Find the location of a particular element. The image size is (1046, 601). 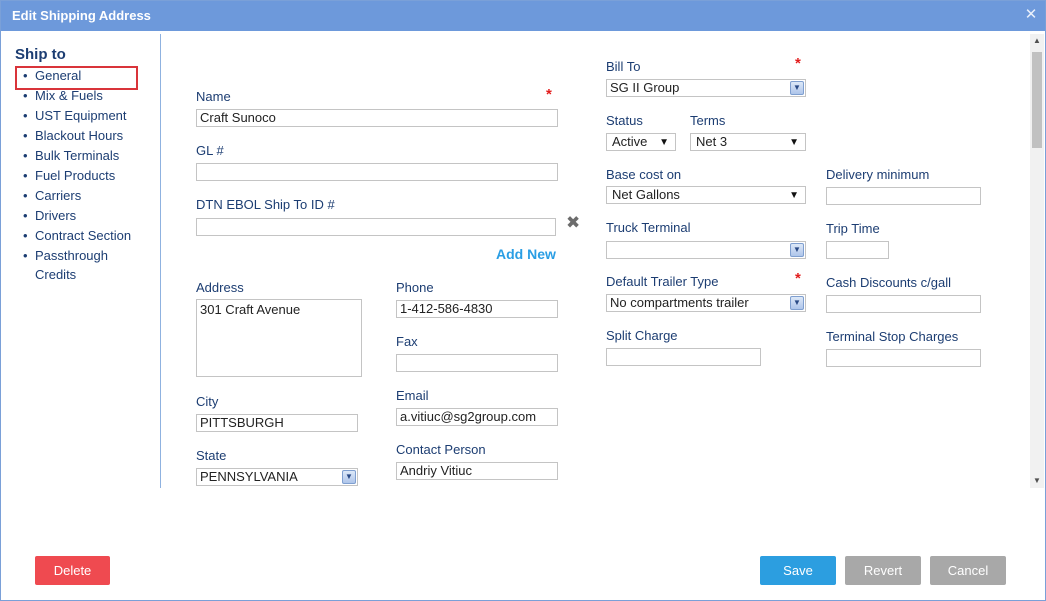

phone-label: Phone is located at coordinates (415, 287).